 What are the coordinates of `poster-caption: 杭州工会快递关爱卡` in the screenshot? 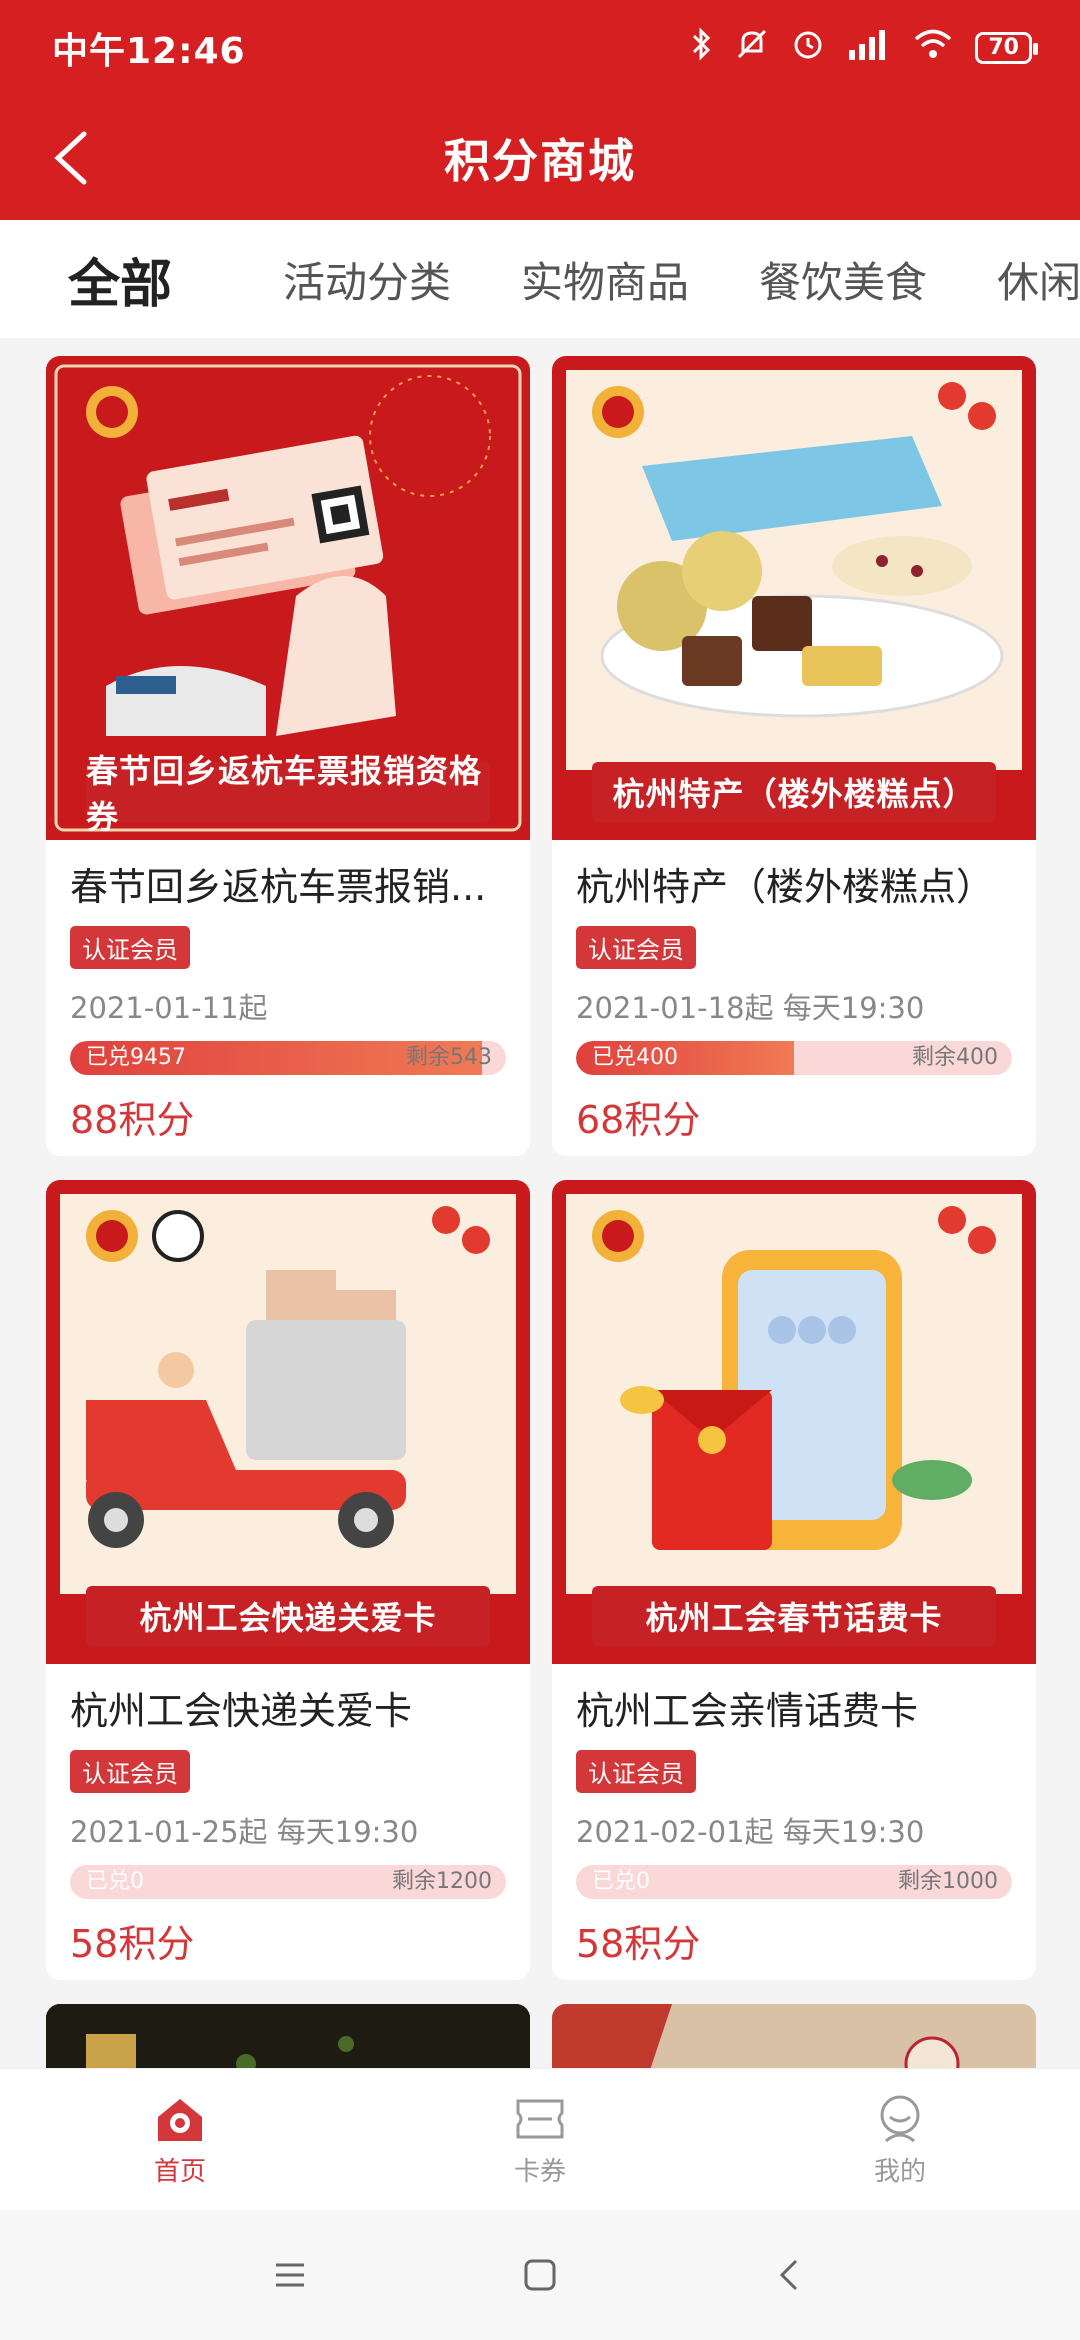 It's located at (288, 1616).